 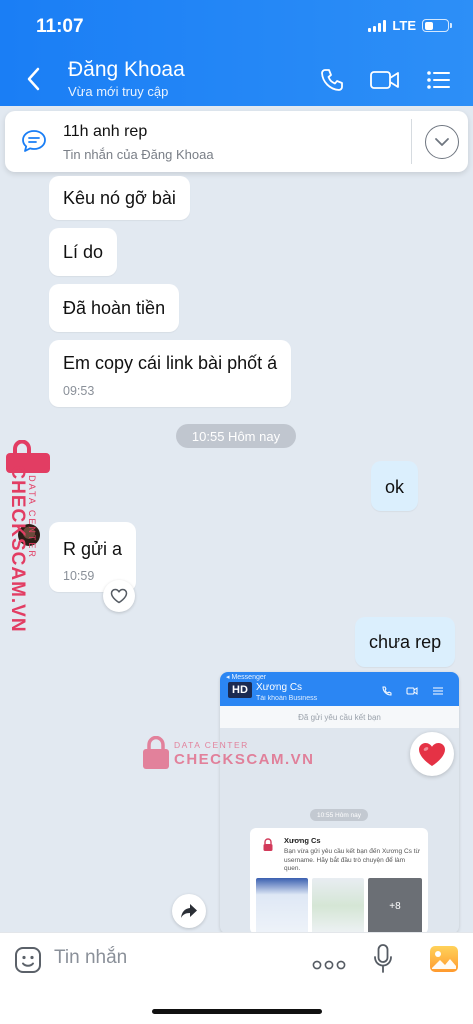 I want to click on microphone-icon, so click(x=383, y=958).